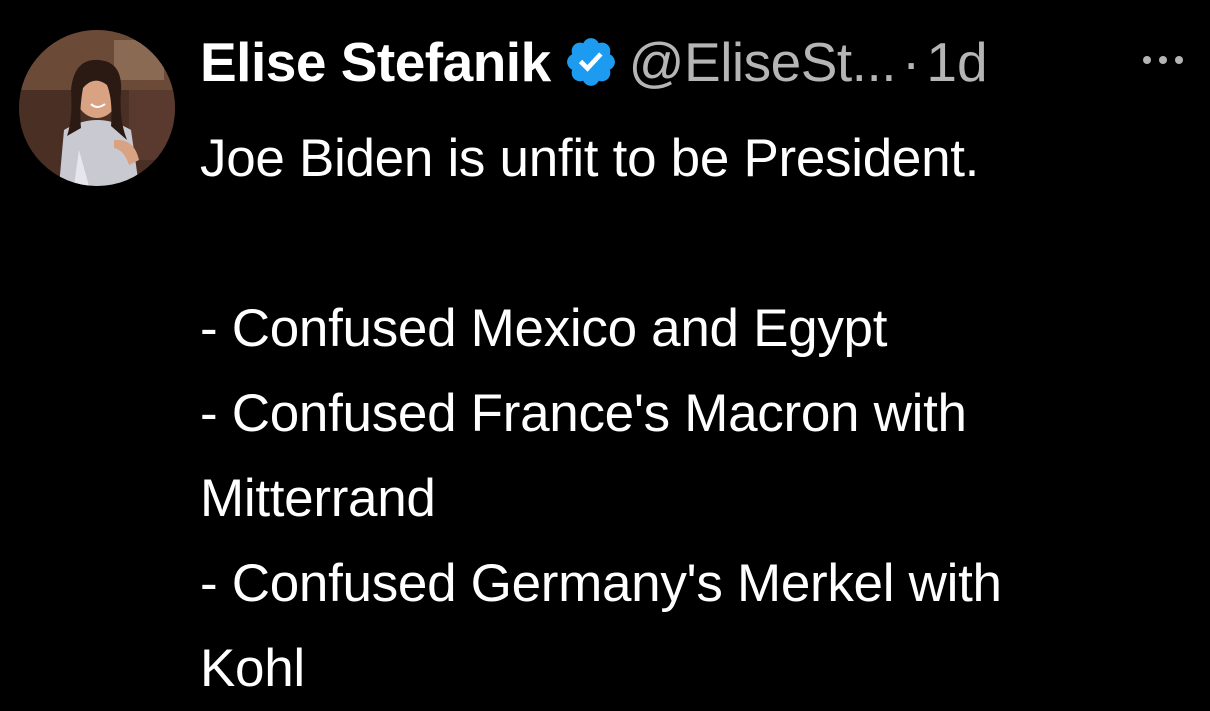 Image resolution: width=1210 pixels, height=711 pixels. I want to click on avatar-photo-icon, so click(97, 108).